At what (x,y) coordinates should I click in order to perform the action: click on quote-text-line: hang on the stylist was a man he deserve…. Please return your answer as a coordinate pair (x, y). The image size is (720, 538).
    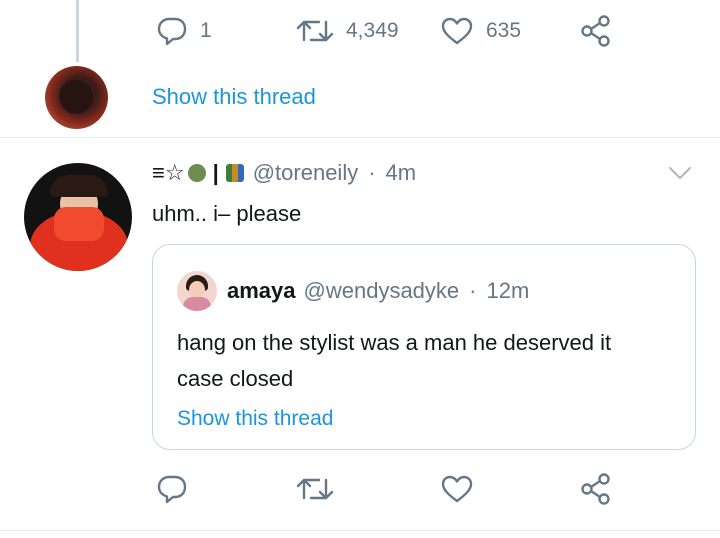
    Looking at the image, I should click on (394, 342).